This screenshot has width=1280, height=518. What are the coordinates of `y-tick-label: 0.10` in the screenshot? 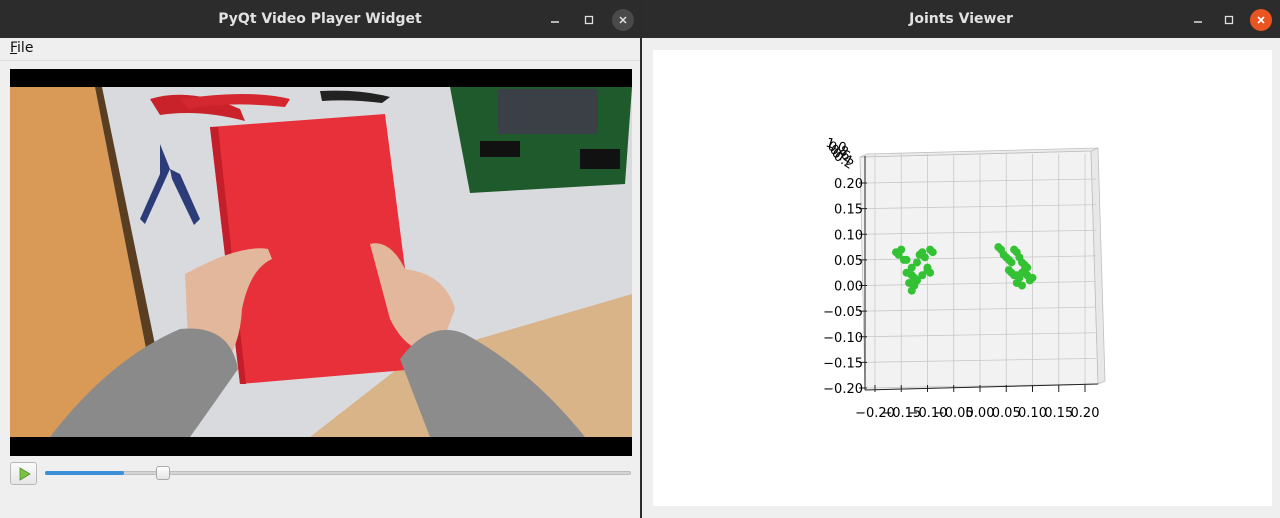 It's located at (848, 235).